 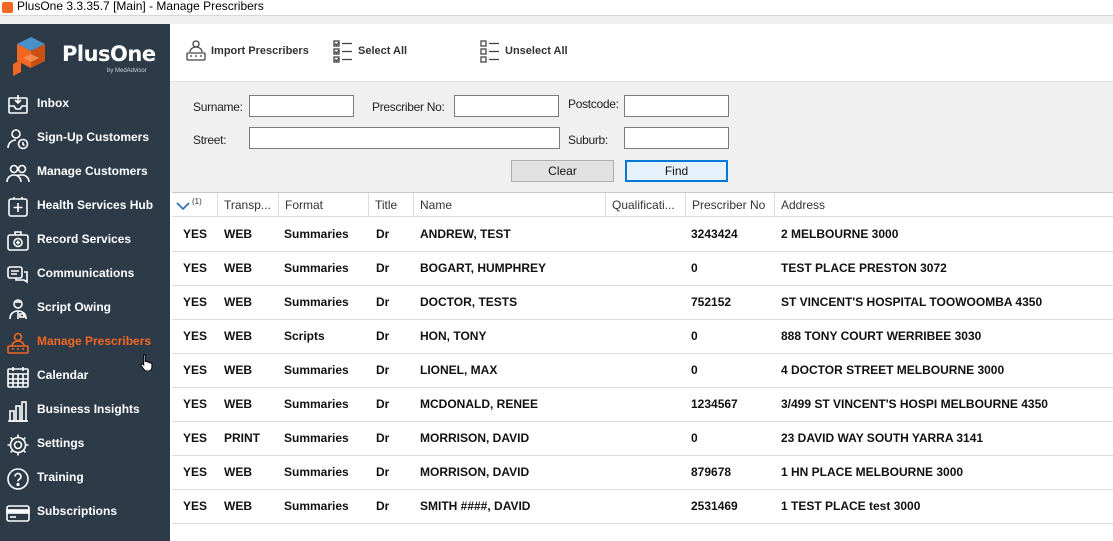 What do you see at coordinates (506, 106) in the screenshot?
I see `prescriber-no-input` at bounding box center [506, 106].